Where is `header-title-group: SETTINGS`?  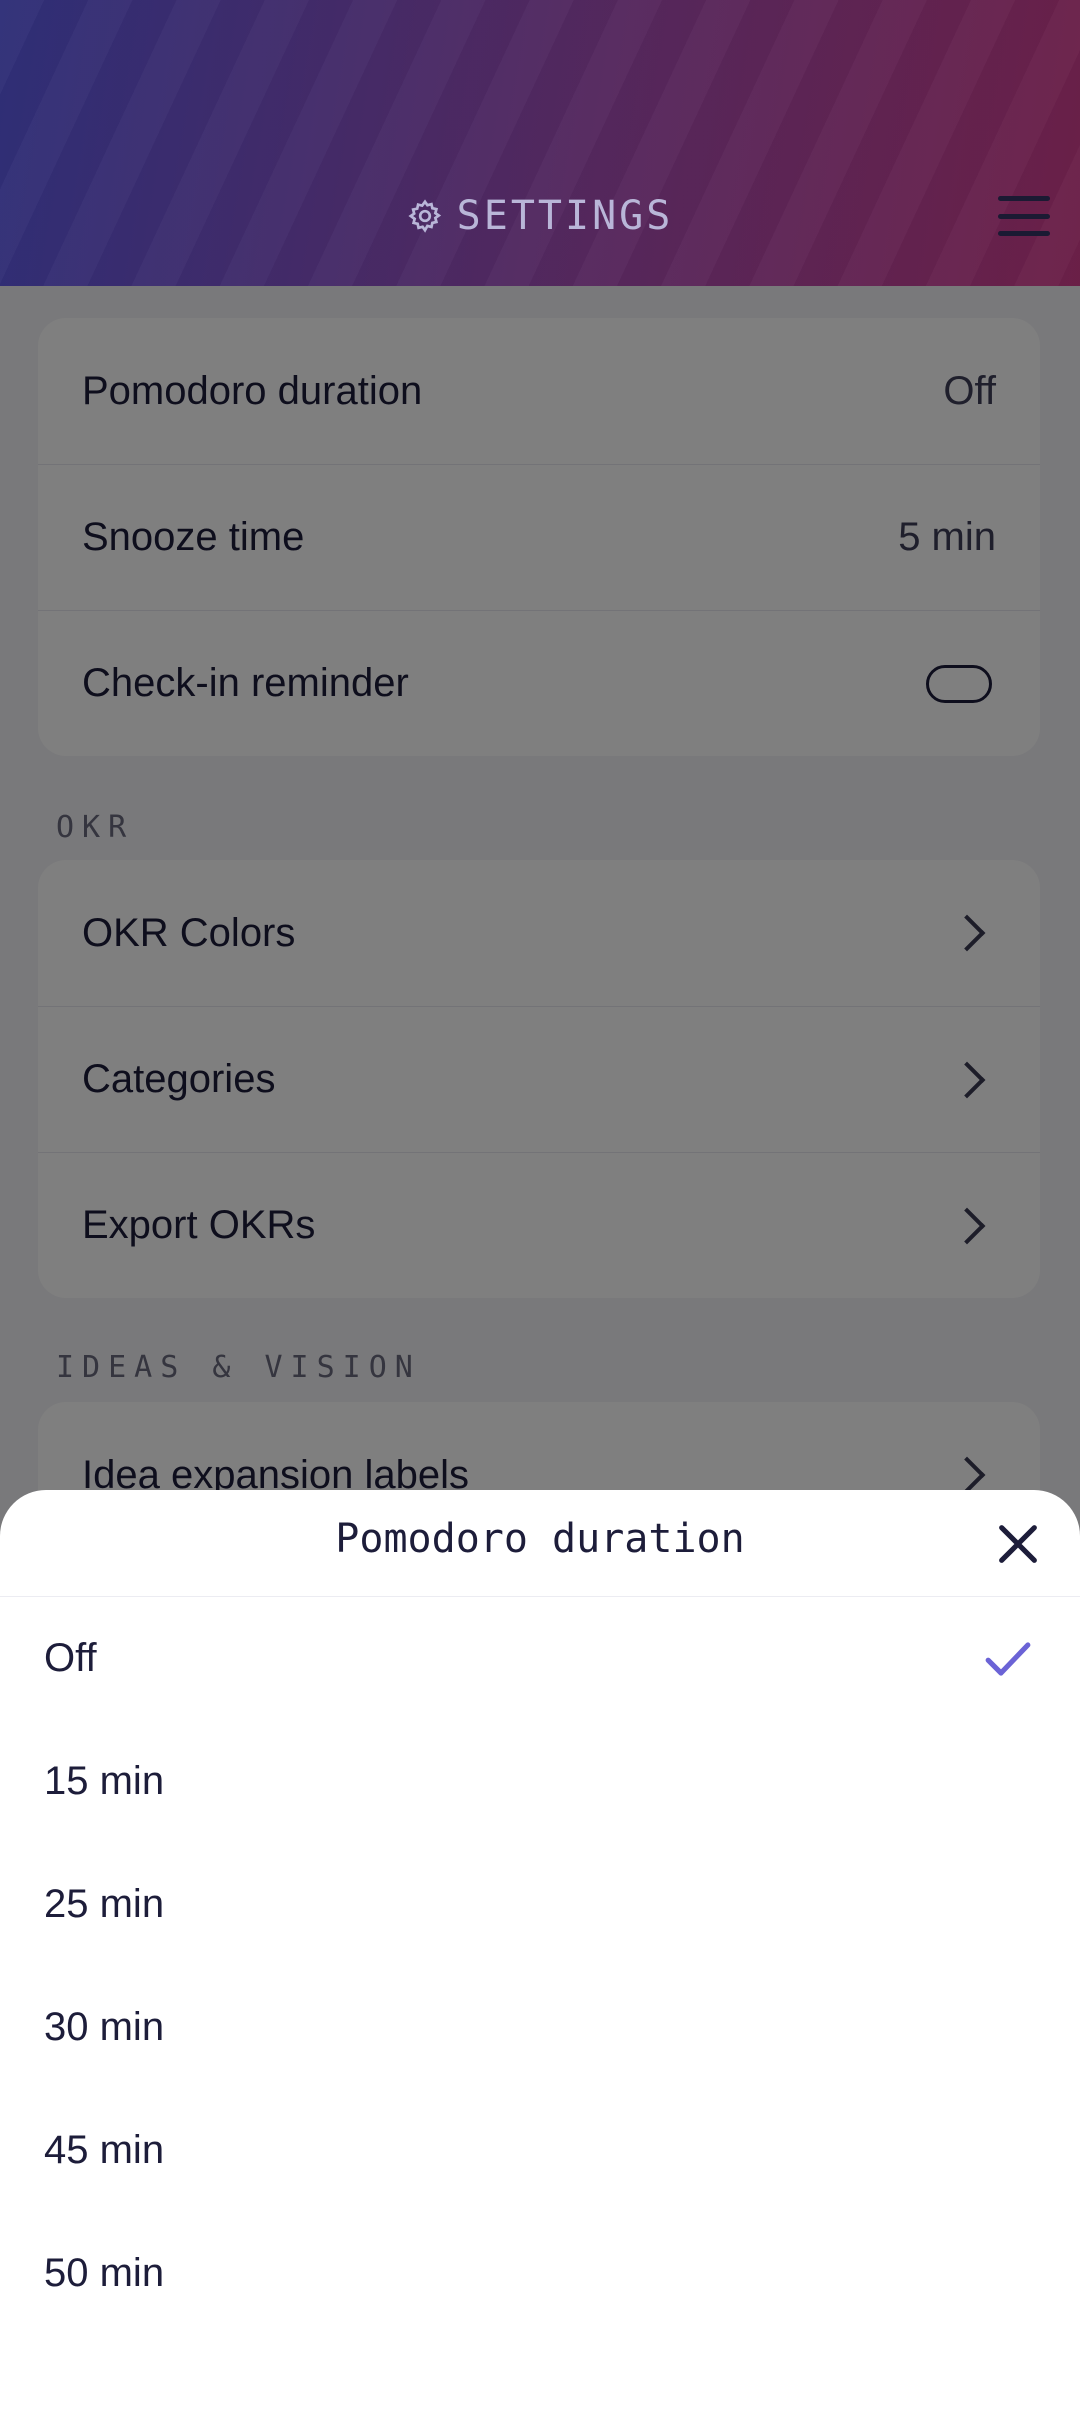 header-title-group: SETTINGS is located at coordinates (540, 216).